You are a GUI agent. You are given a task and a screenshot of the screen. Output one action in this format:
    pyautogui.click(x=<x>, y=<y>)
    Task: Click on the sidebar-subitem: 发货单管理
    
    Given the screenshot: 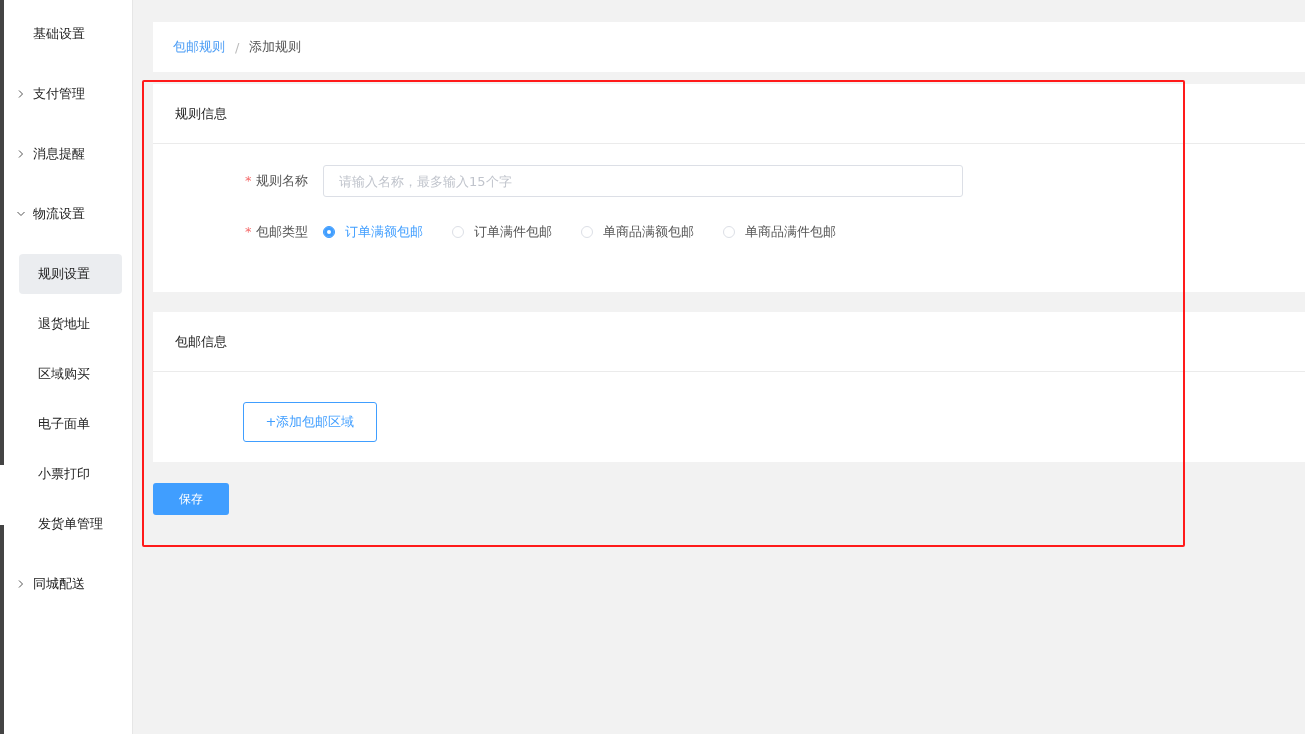 What is the action you would take?
    pyautogui.click(x=70, y=524)
    